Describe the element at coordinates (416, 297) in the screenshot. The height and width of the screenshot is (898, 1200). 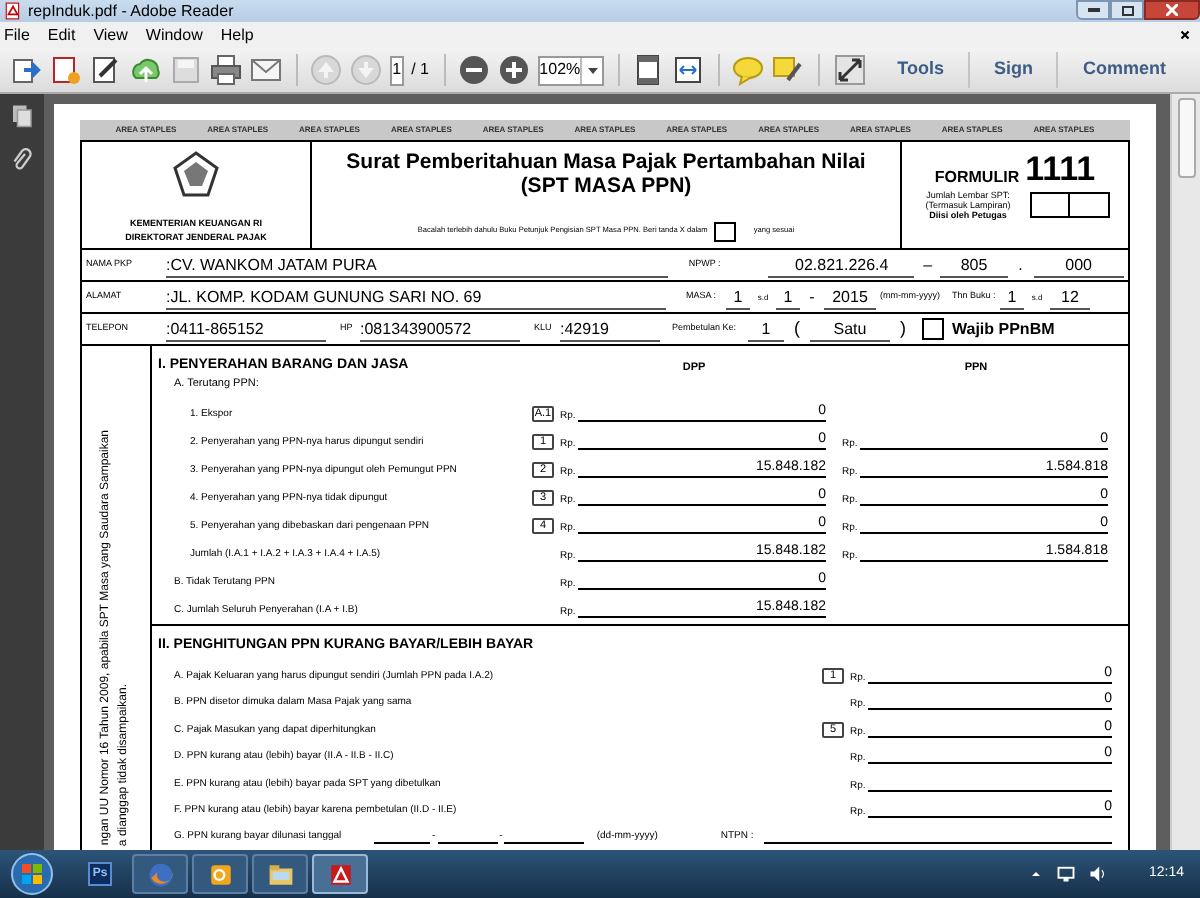
I see `field-value: :JL. KOMP. KODAM GUNUNG SARI NO. 69` at that location.